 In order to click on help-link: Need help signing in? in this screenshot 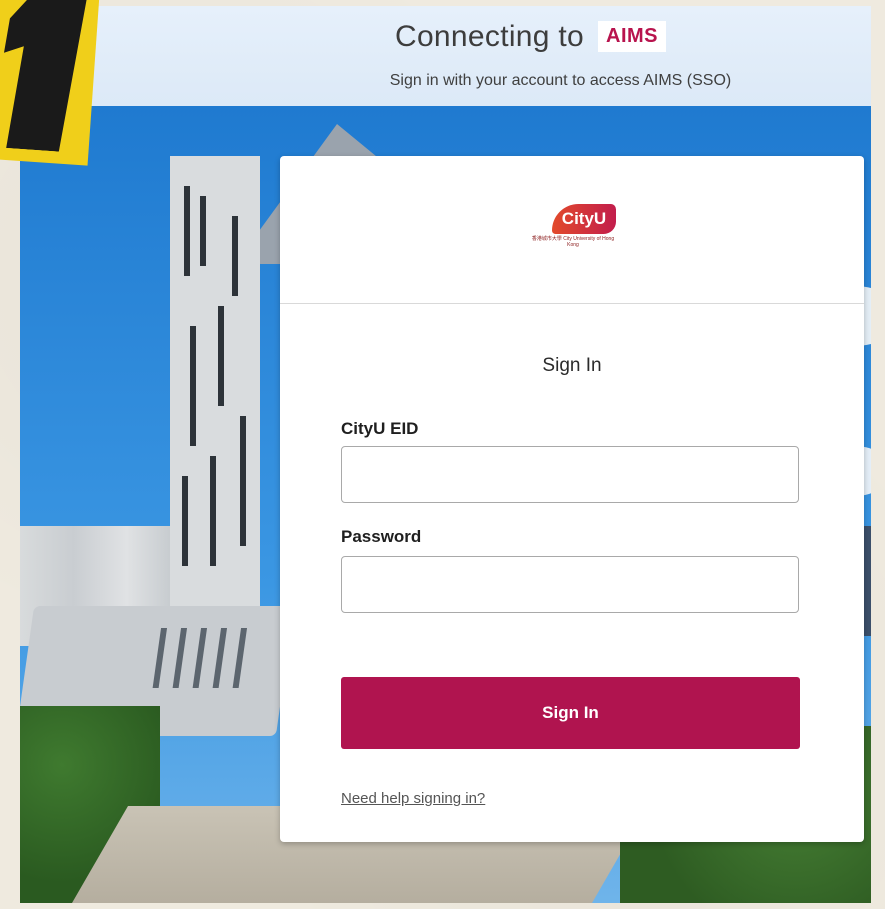, I will do `click(413, 798)`.